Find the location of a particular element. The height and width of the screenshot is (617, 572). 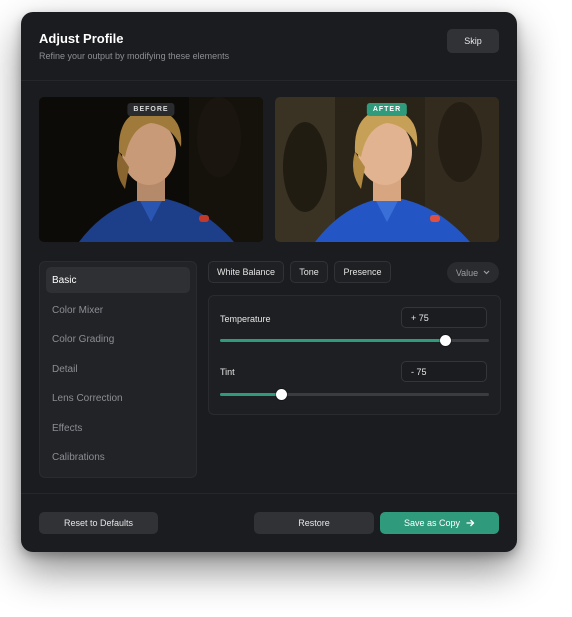

tint-slider is located at coordinates (354, 394).